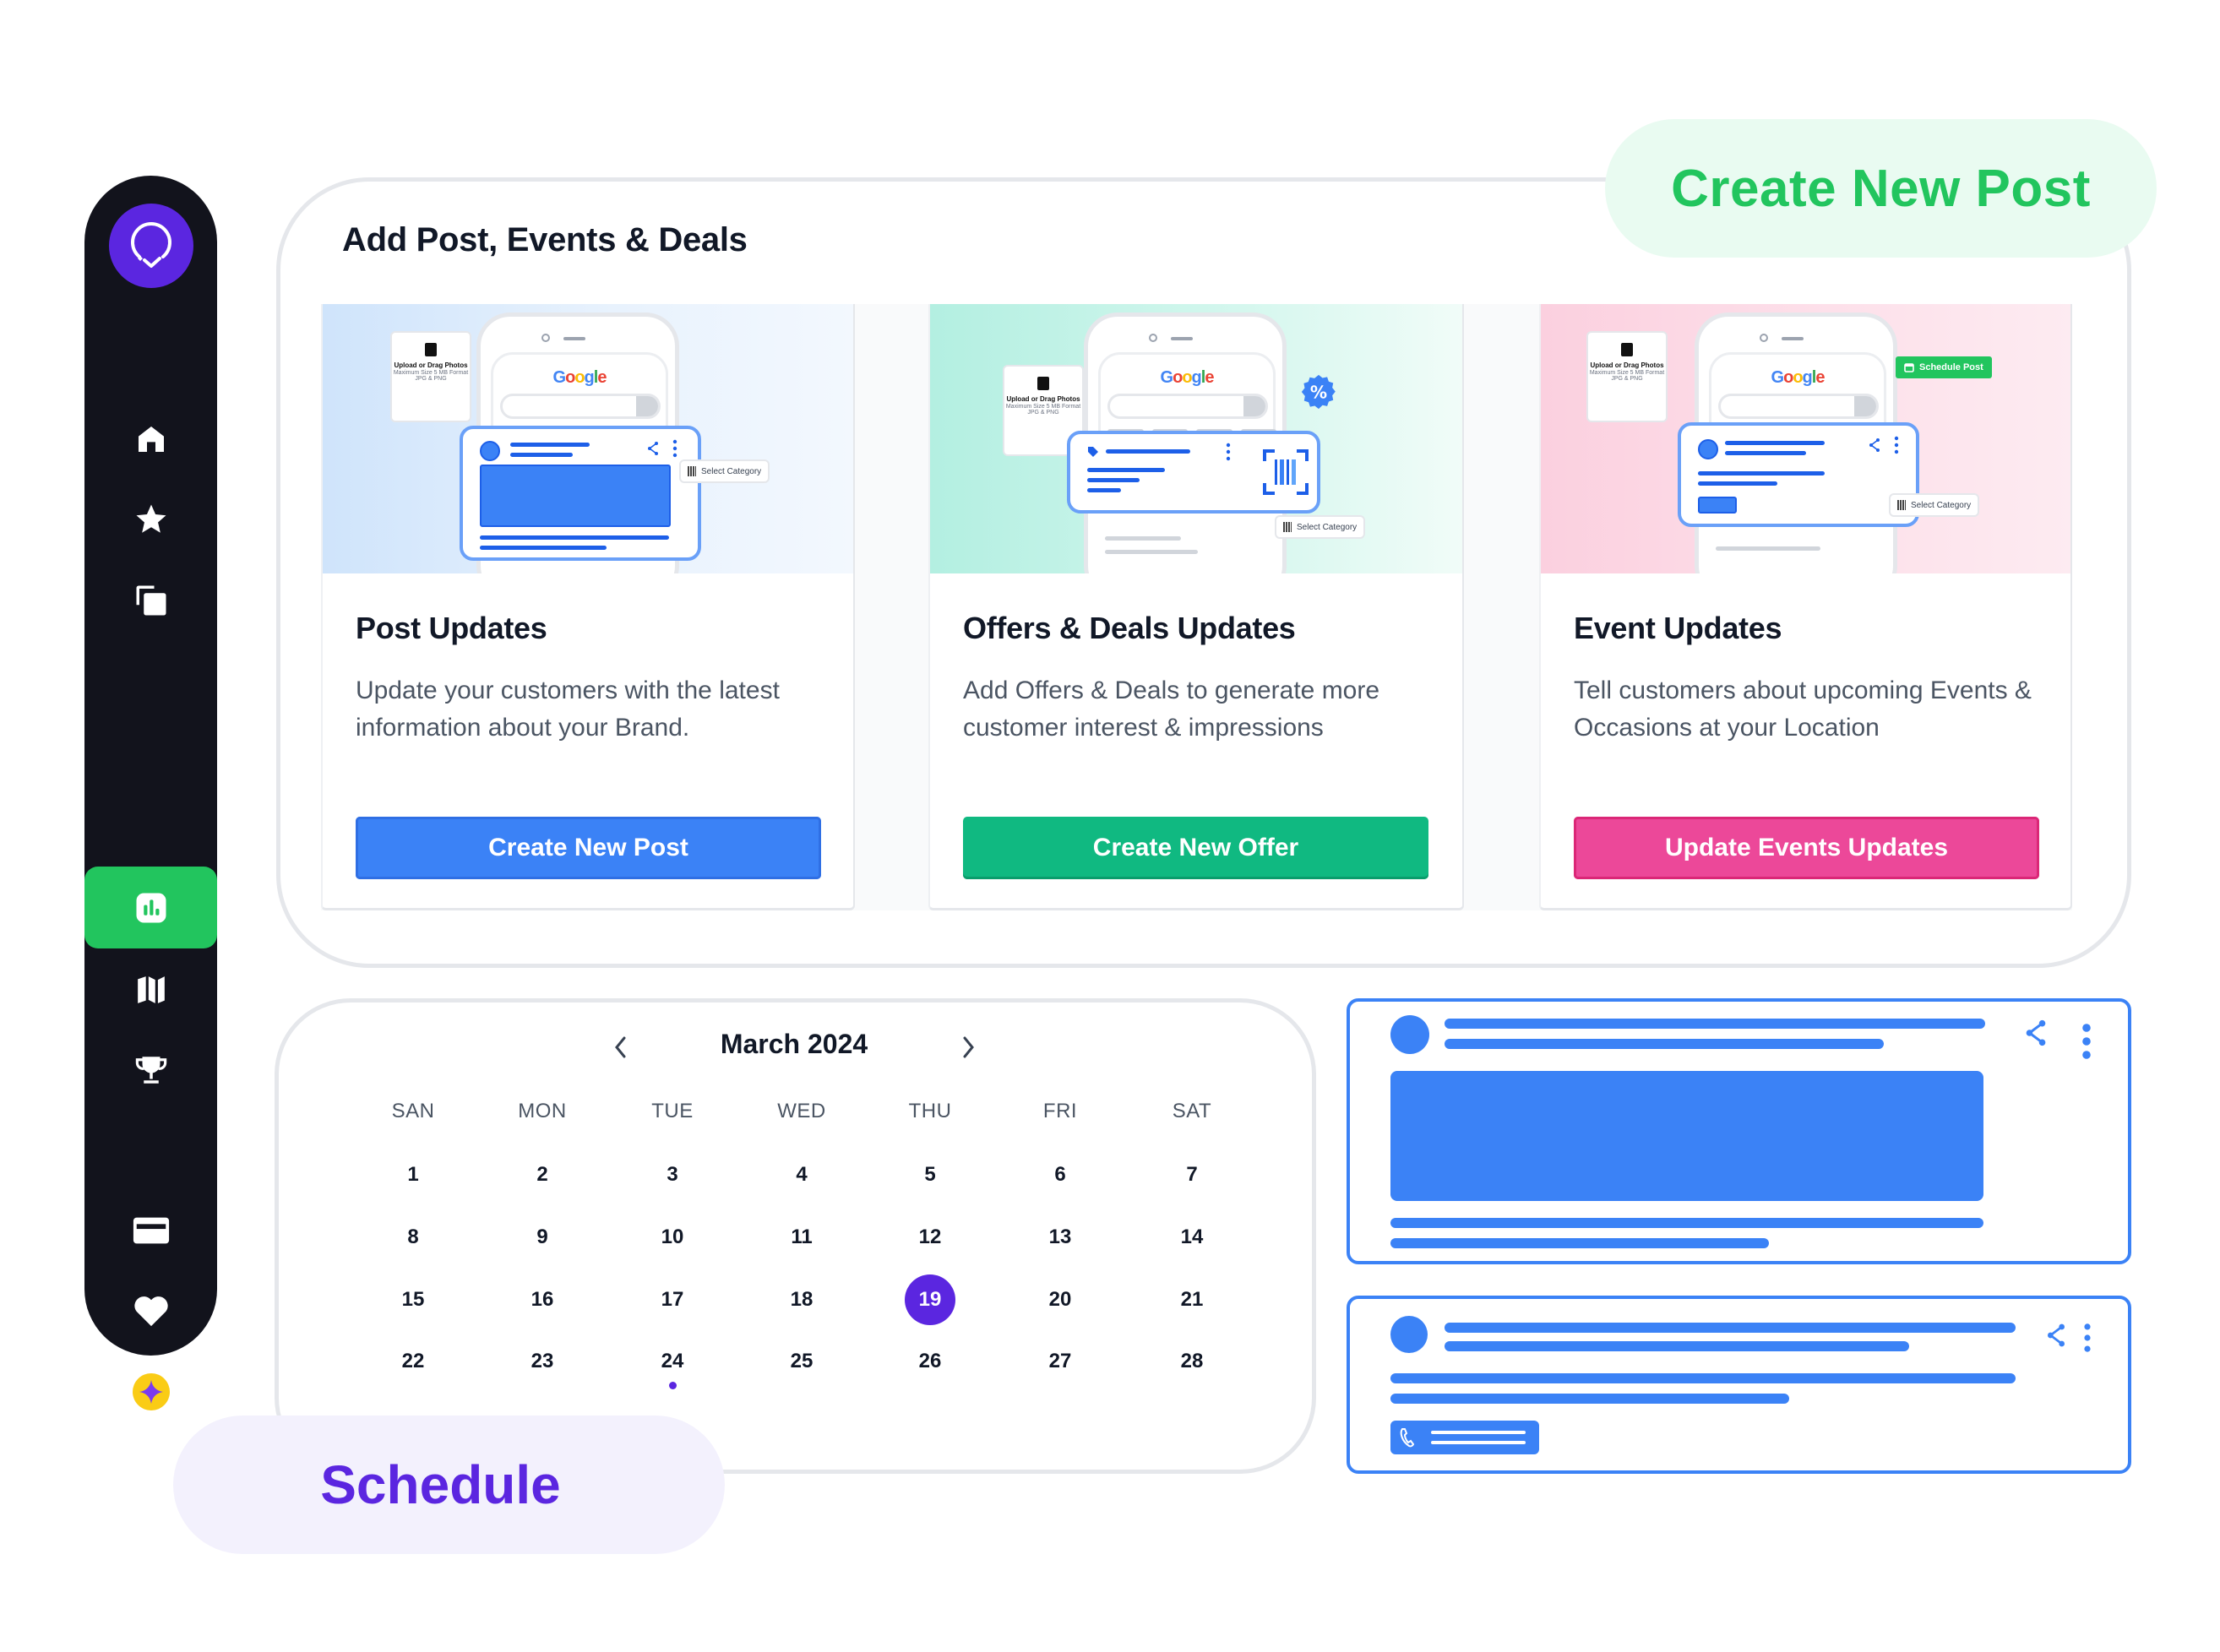 The width and height of the screenshot is (2220, 1652). What do you see at coordinates (801, 1299) in the screenshot?
I see `calendar-day: 18` at bounding box center [801, 1299].